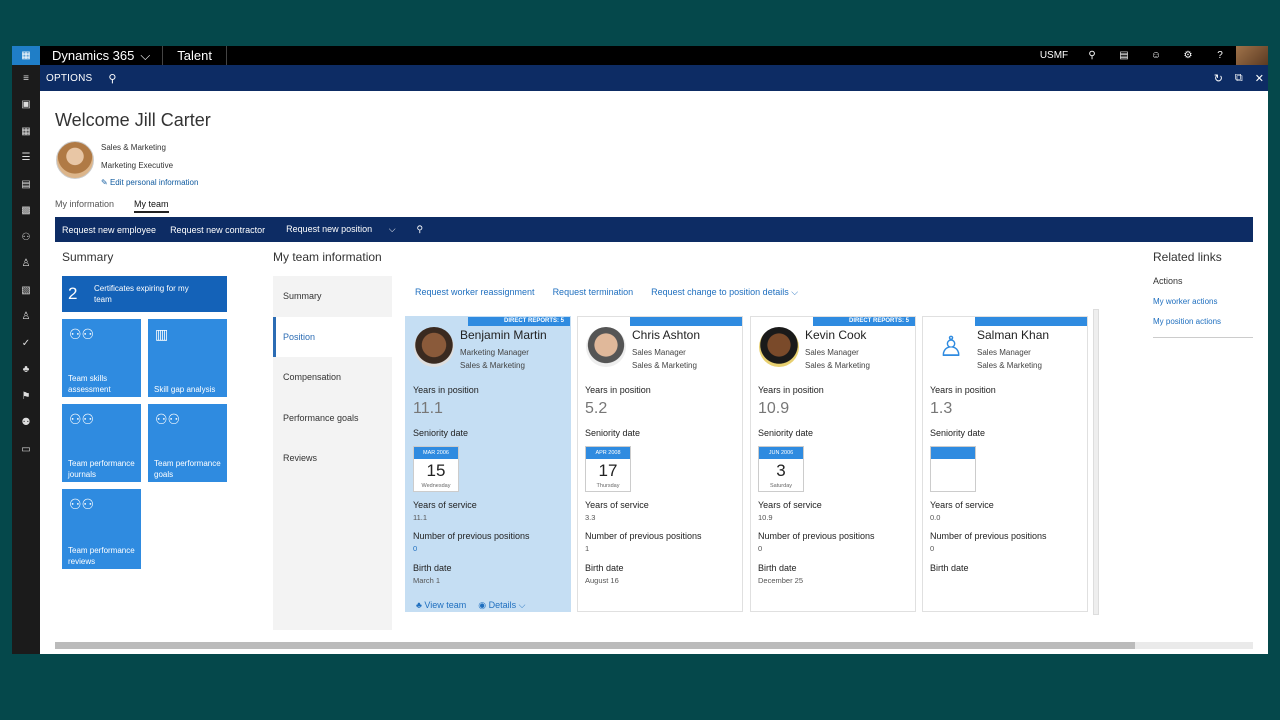 Image resolution: width=1280 pixels, height=720 pixels. What do you see at coordinates (332, 458) in the screenshot?
I see `subnav-reviews: Reviews` at bounding box center [332, 458].